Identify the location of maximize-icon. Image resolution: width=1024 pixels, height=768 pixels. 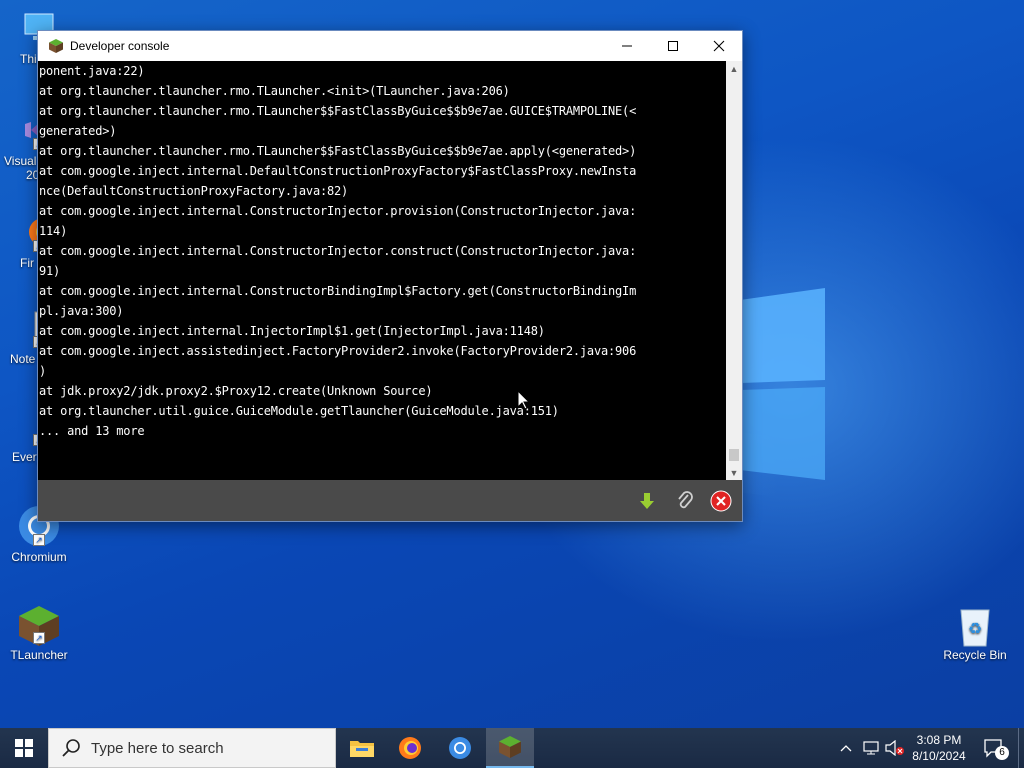
(673, 46).